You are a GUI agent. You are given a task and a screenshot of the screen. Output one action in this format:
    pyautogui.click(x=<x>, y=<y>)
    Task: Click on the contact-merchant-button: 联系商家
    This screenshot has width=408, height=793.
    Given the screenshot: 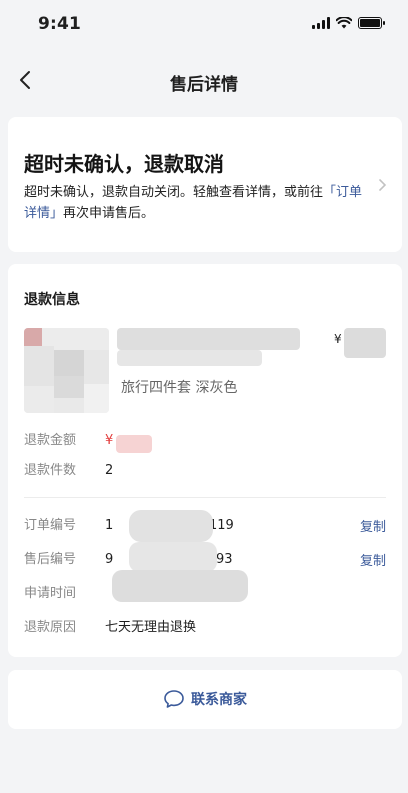 What is the action you would take?
    pyautogui.click(x=205, y=699)
    